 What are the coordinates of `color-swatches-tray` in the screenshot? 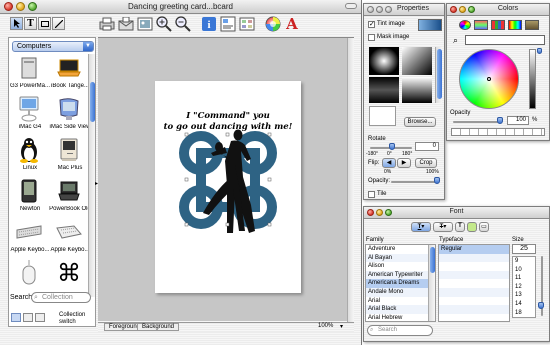 It's located at (498, 132).